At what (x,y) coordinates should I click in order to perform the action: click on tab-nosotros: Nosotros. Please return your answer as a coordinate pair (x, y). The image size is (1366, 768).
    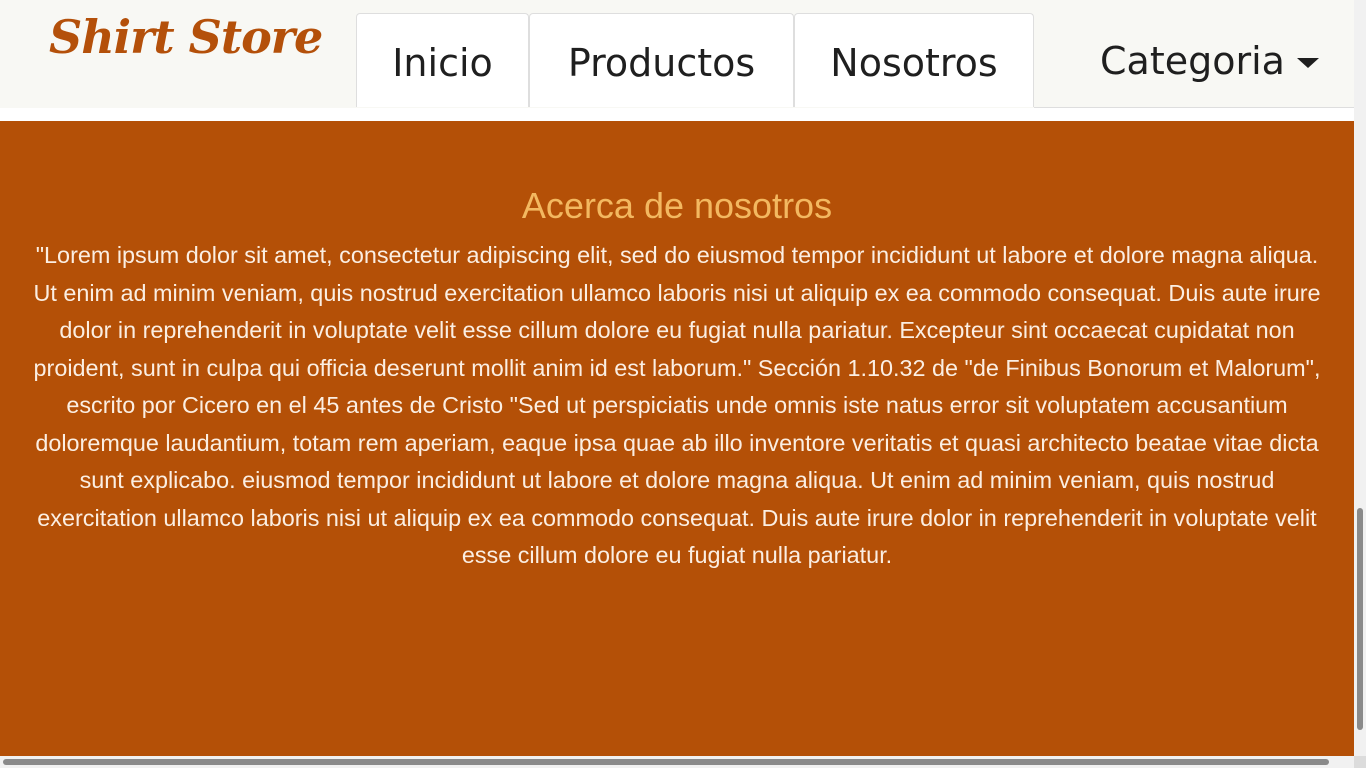
    Looking at the image, I should click on (914, 60).